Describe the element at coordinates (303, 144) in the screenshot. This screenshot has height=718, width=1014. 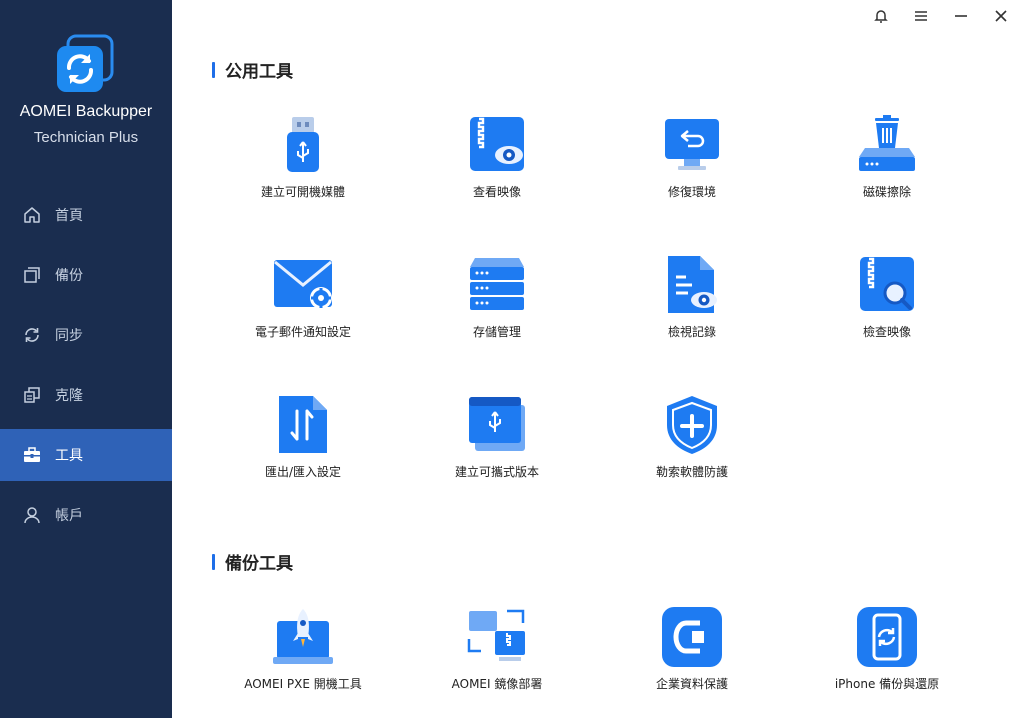
I see `usb-drive-icon` at that location.